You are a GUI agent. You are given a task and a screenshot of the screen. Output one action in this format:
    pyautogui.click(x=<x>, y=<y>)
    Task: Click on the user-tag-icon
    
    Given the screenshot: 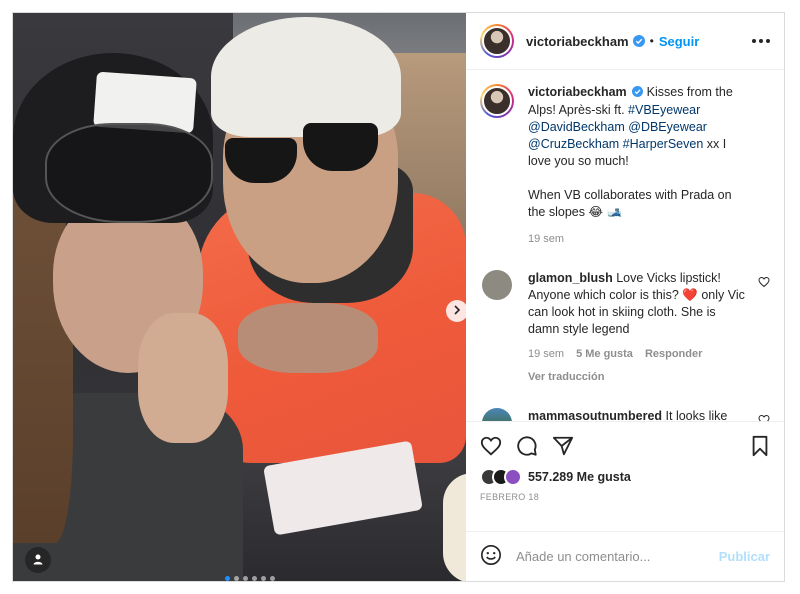 What is the action you would take?
    pyautogui.click(x=38, y=560)
    